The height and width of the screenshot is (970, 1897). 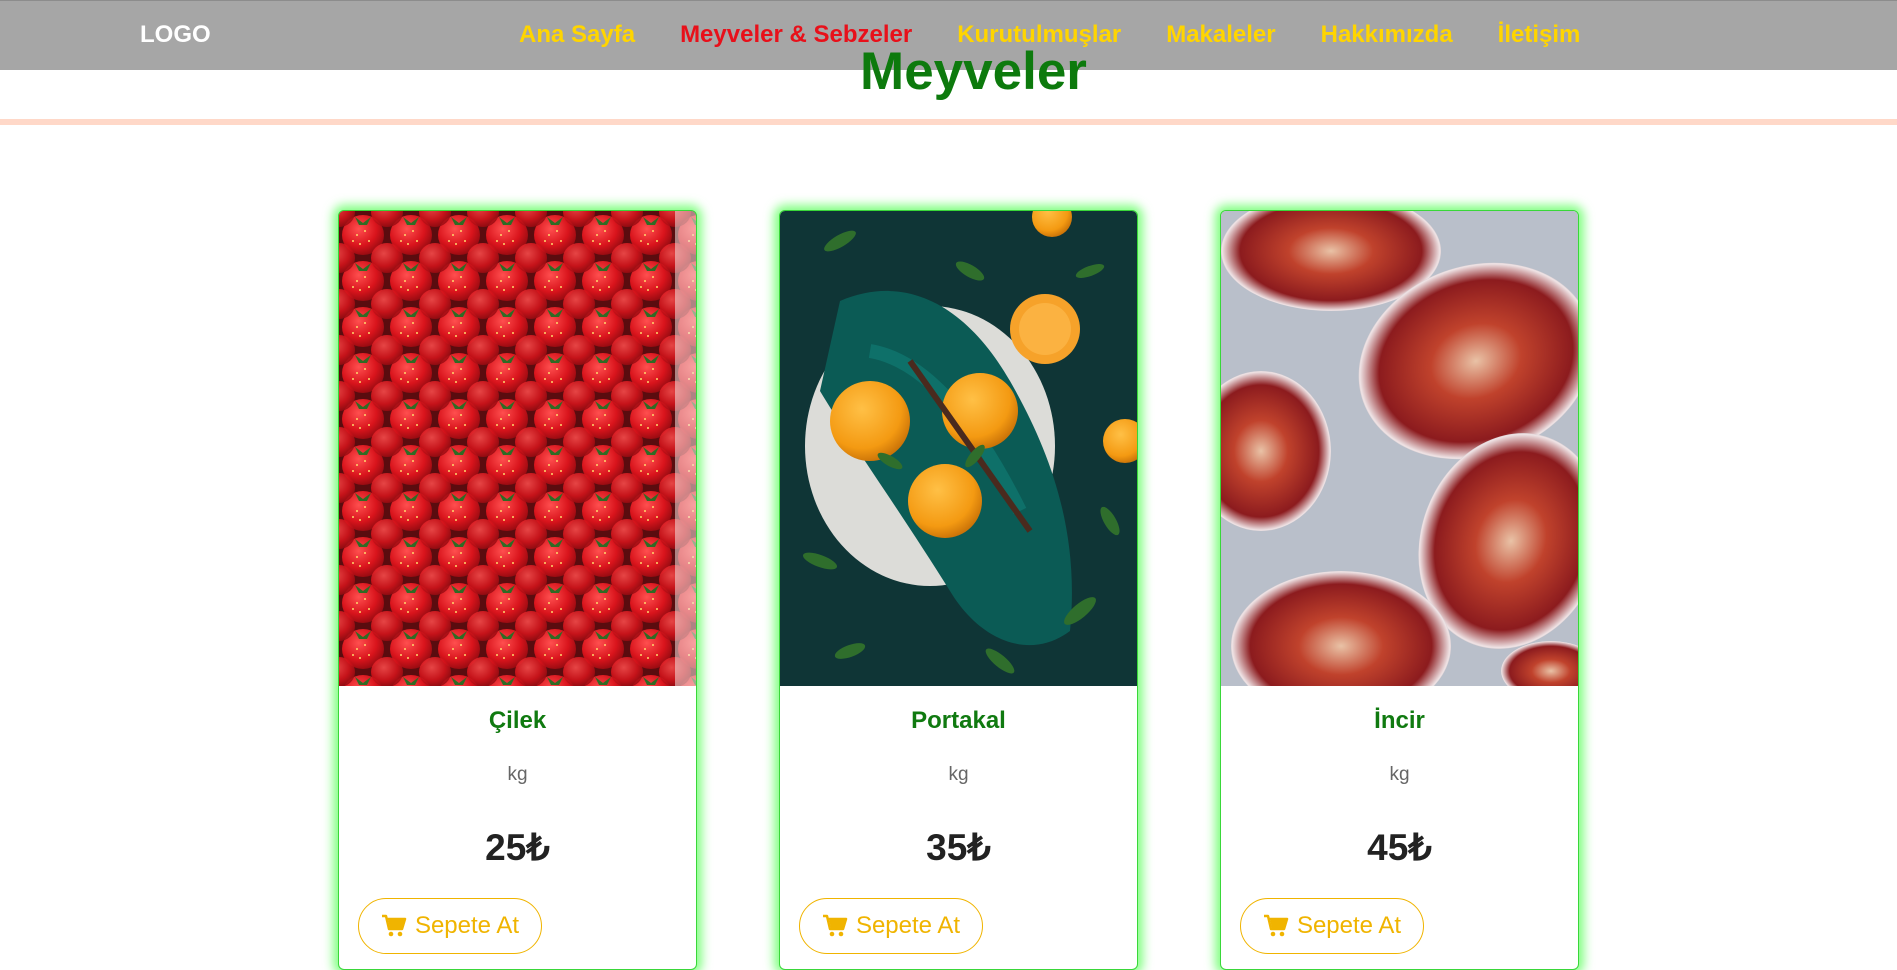 What do you see at coordinates (517, 720) in the screenshot?
I see `product-name: Çilek` at bounding box center [517, 720].